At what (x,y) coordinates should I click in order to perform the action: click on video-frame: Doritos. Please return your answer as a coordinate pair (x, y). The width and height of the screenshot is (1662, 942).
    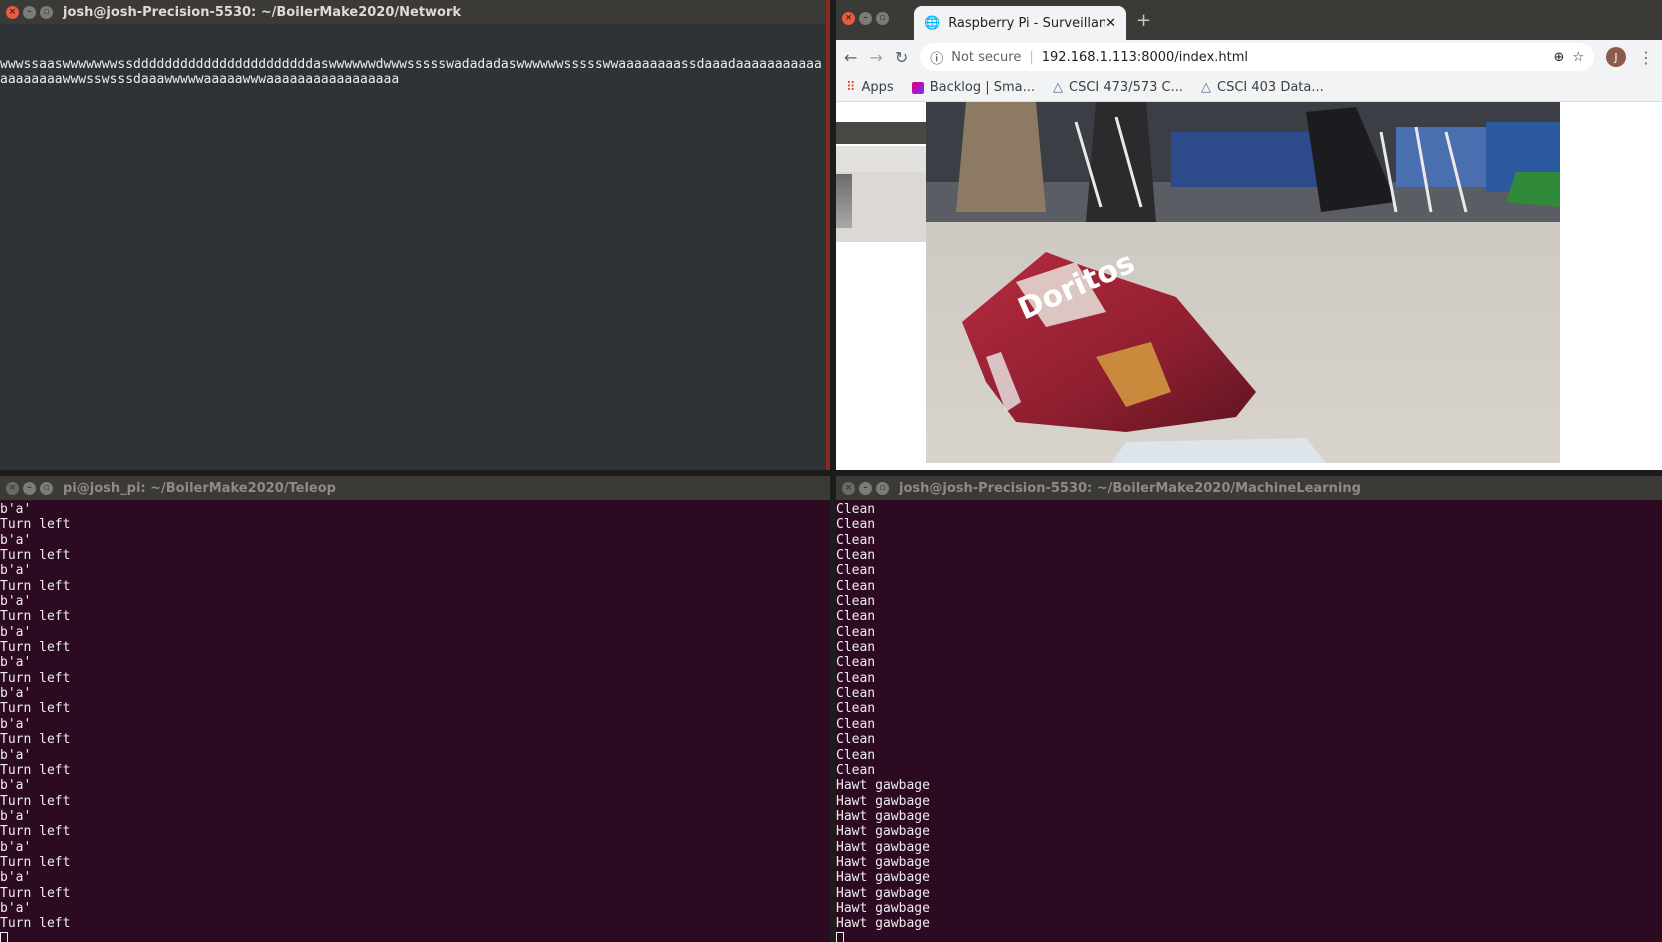
    Looking at the image, I should click on (1243, 282).